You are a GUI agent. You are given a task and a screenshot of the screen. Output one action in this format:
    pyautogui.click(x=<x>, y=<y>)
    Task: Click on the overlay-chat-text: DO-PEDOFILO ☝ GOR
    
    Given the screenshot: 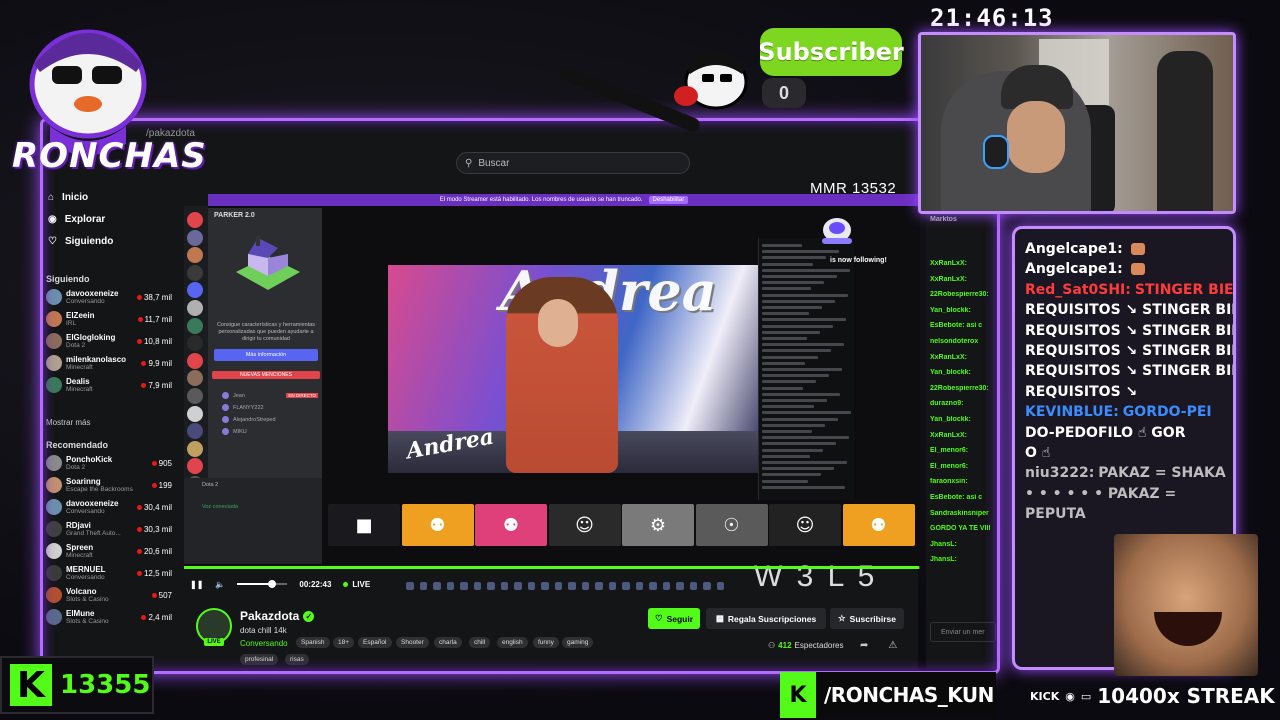 What is the action you would take?
    pyautogui.click(x=1105, y=432)
    